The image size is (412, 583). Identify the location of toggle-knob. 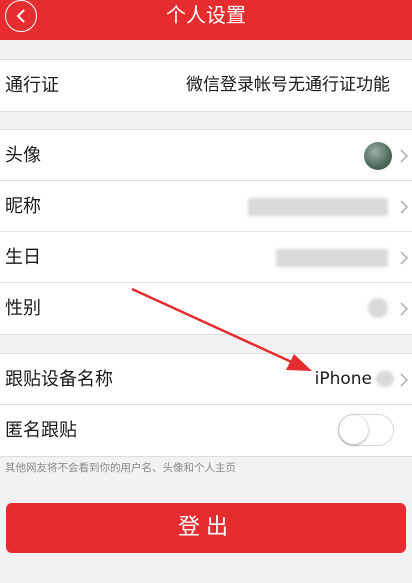
(353, 429).